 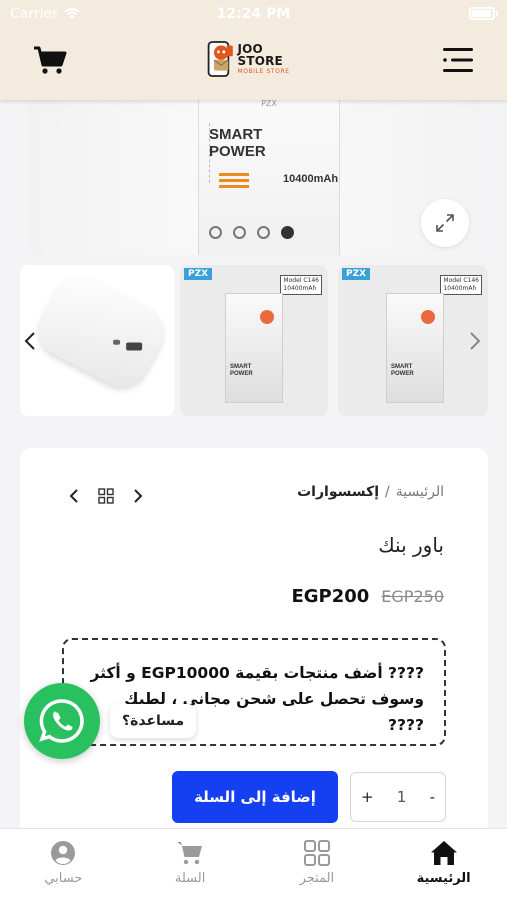 I want to click on qty-value: 1, so click(x=402, y=797).